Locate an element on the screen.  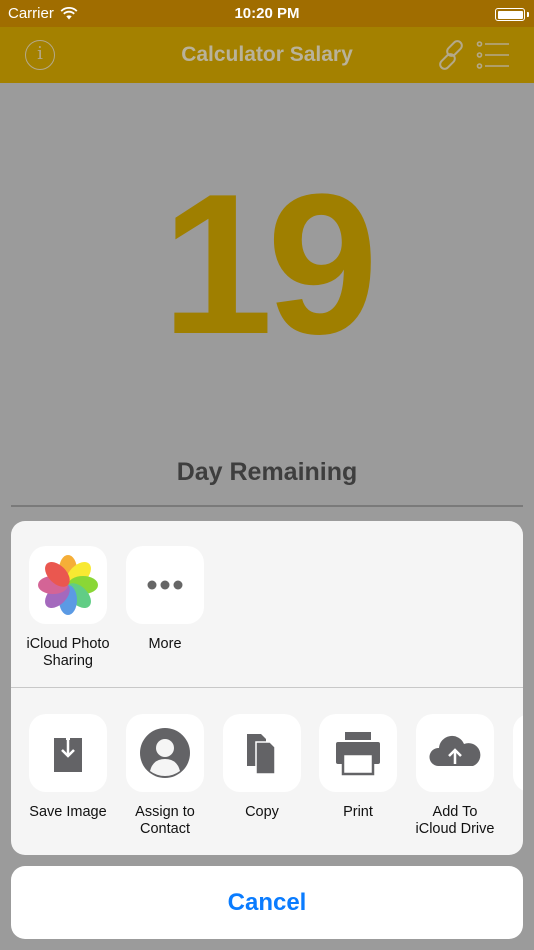
more-icon is located at coordinates (165, 585).